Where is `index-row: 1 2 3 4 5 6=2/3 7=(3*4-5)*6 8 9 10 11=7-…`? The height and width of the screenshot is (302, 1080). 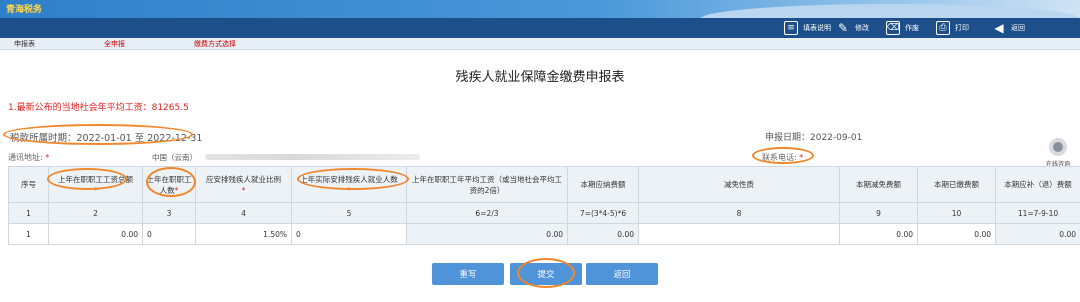
index-row: 1 2 3 4 5 6=2/3 7=(3*4-5)*6 8 9 10 11=7-… is located at coordinates (544, 213).